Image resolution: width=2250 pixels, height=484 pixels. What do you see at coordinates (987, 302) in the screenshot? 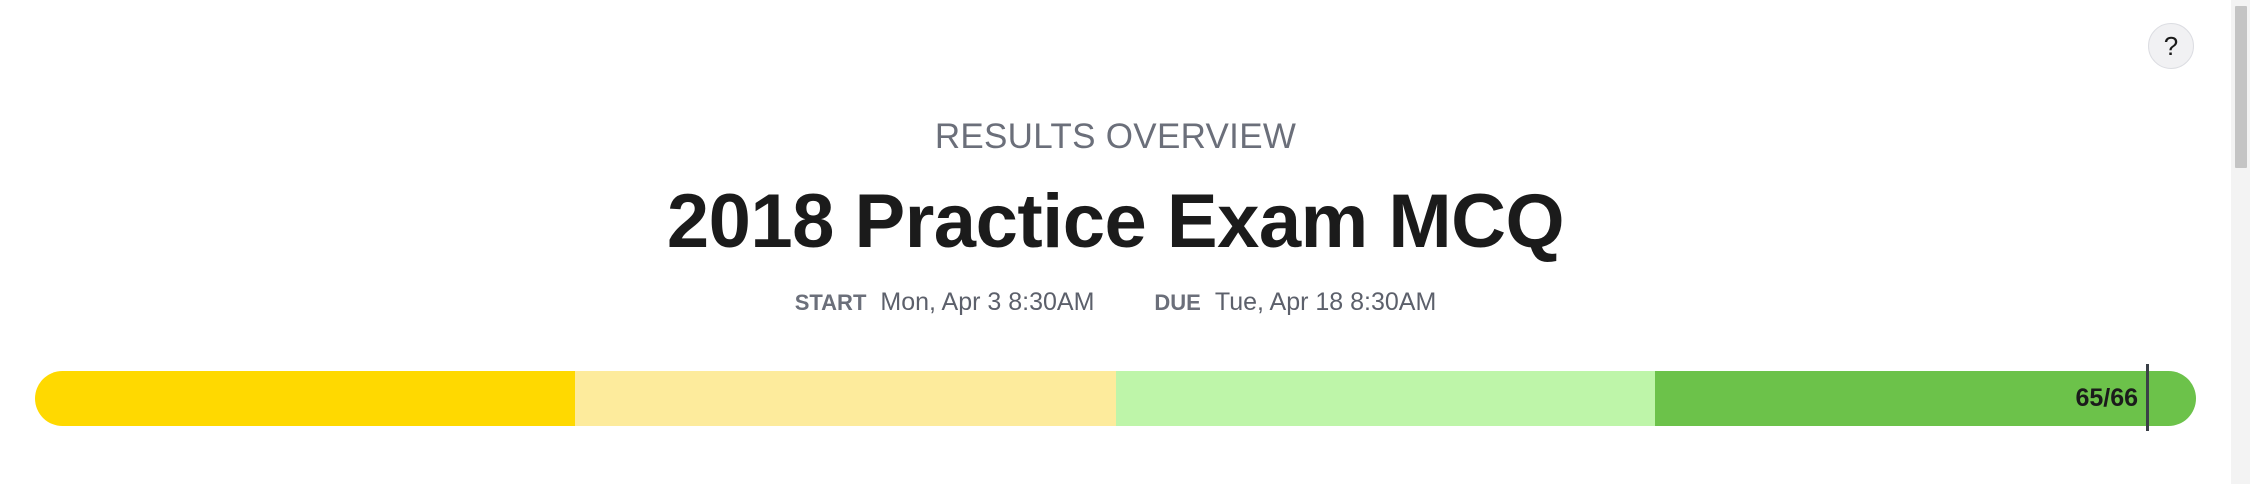
I see `start-value: Mon, Apr 3 8:30AM` at bounding box center [987, 302].